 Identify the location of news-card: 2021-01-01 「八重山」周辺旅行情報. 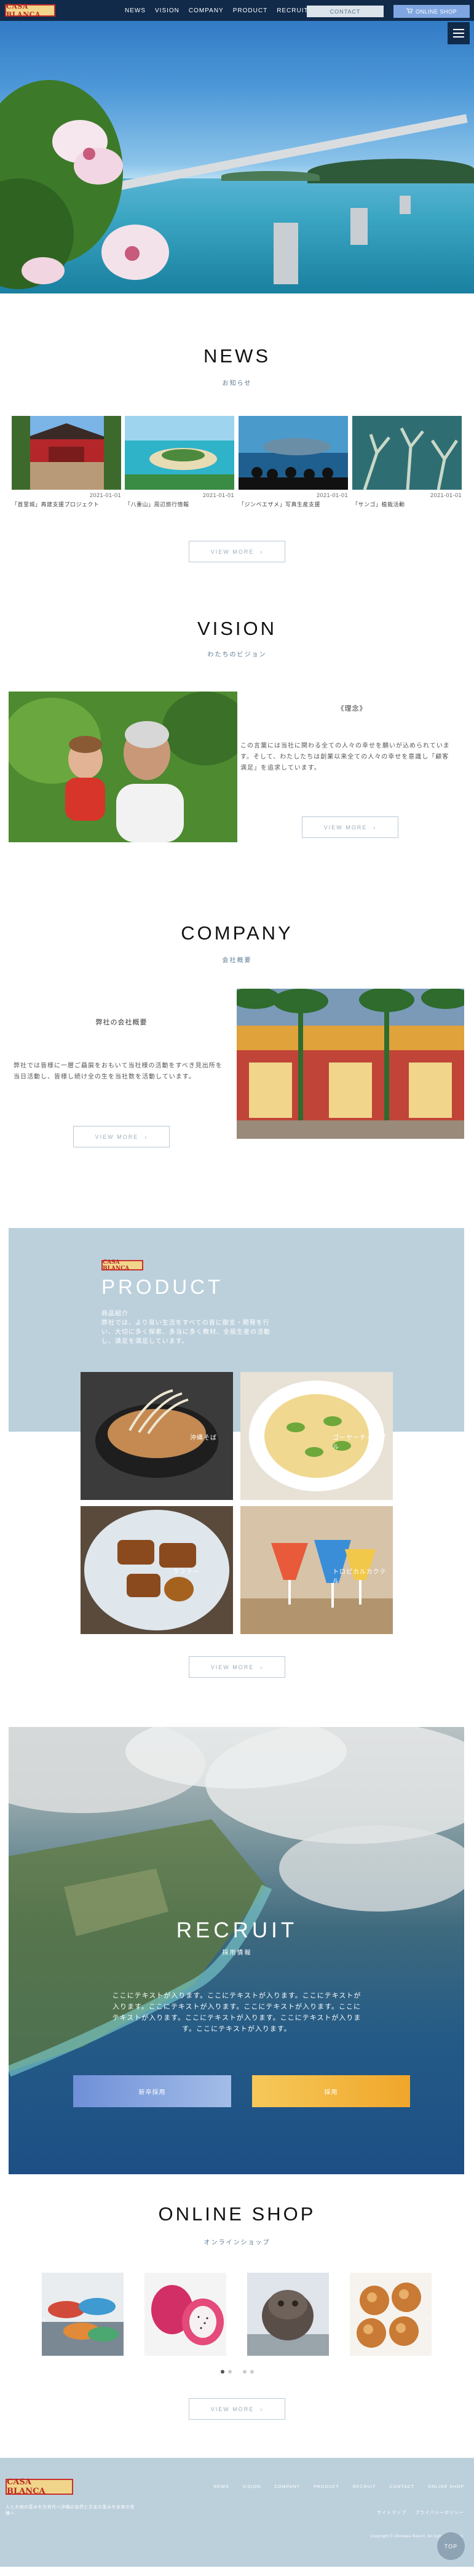
(179, 462).